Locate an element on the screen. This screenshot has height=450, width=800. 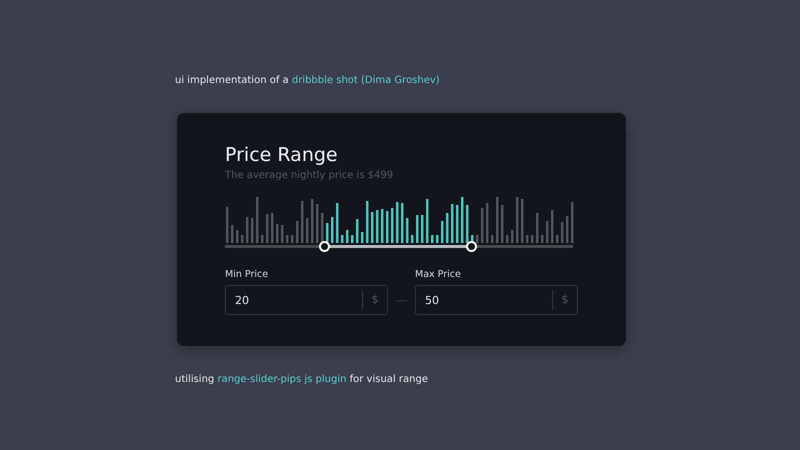
field-label: Min Price is located at coordinates (246, 275).